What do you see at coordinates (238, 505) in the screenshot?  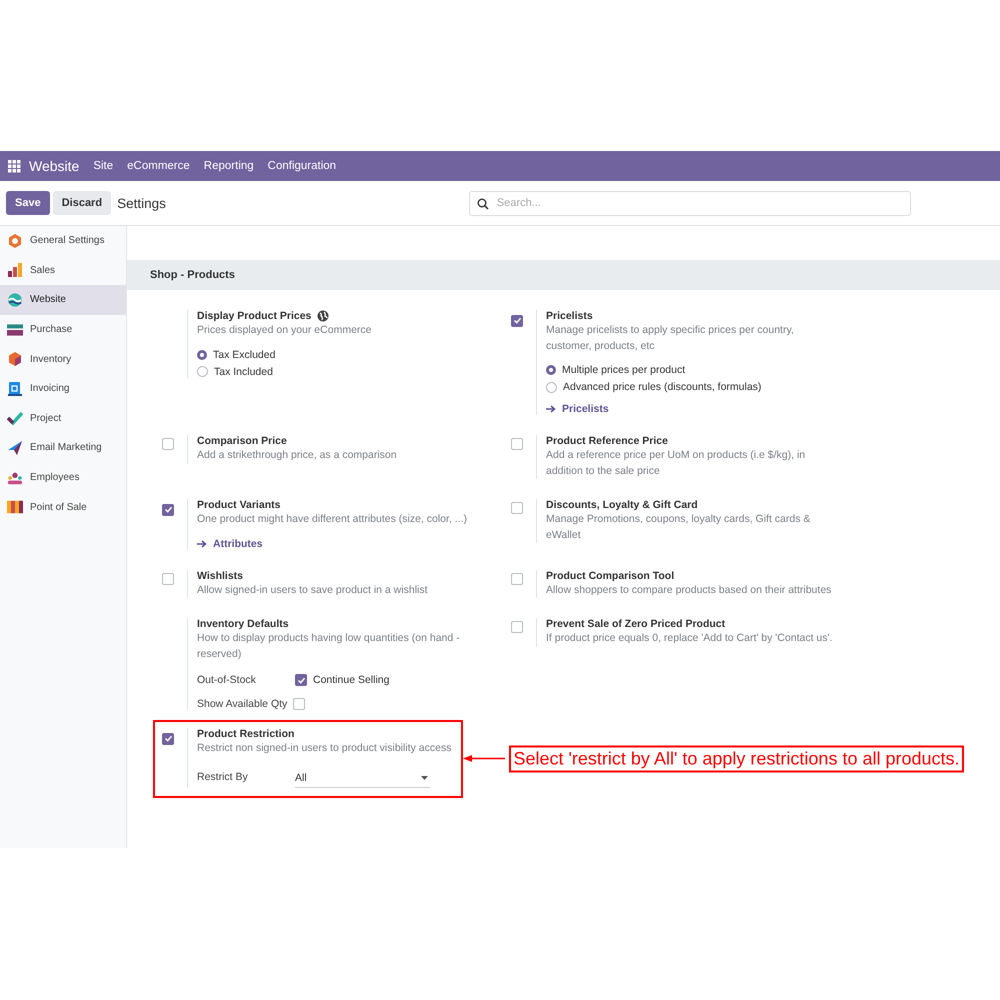 I see `setting-title: Product Variants` at bounding box center [238, 505].